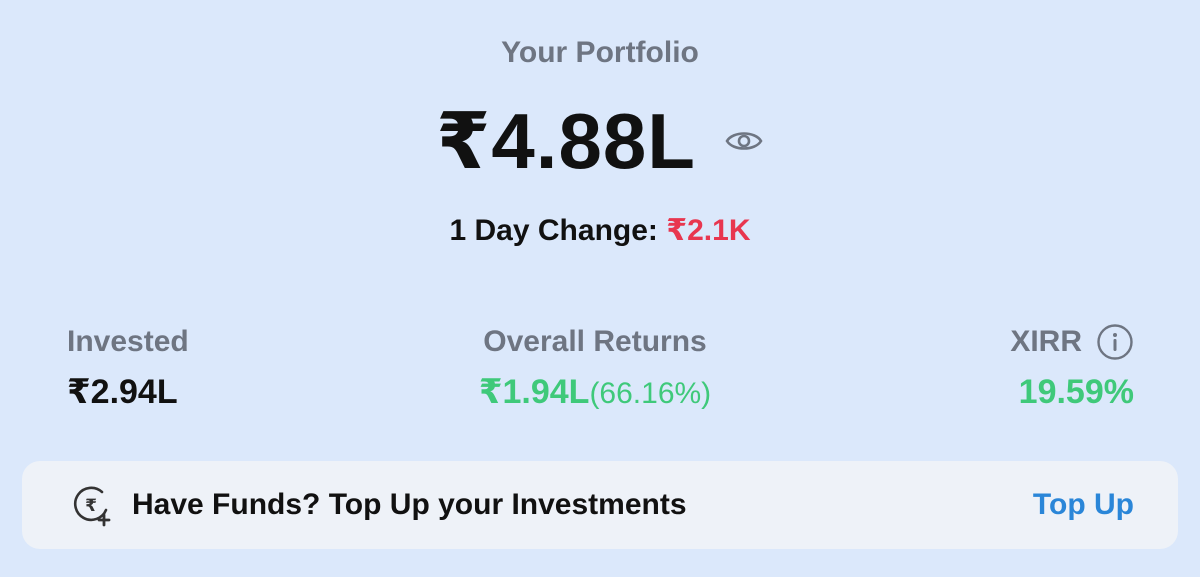 The image size is (1200, 577). What do you see at coordinates (534, 392) in the screenshot?
I see `returns-value: ₹1.94L` at bounding box center [534, 392].